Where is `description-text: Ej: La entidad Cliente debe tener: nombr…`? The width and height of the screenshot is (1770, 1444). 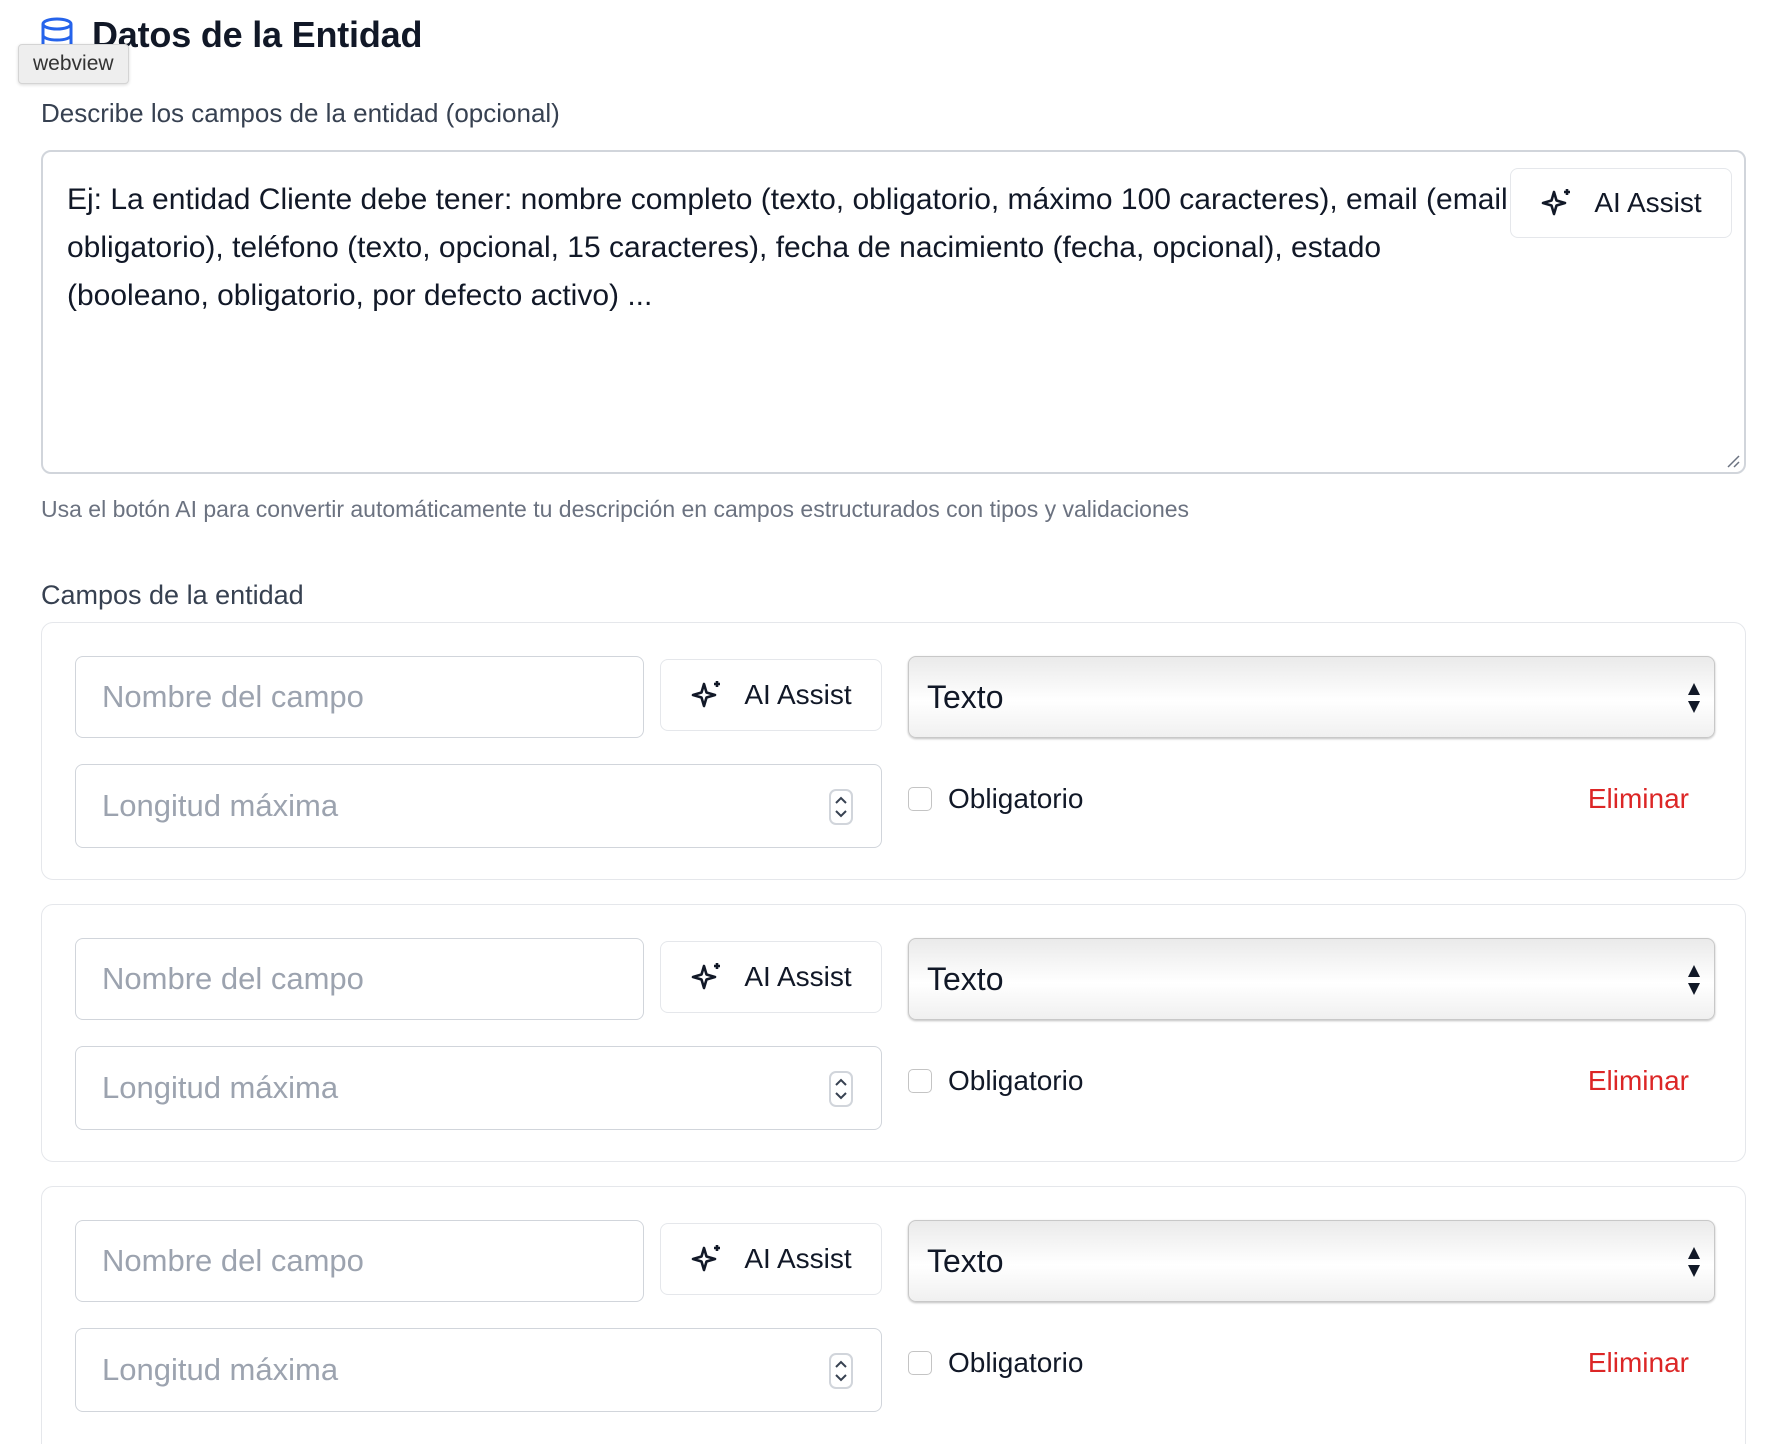 description-text: Ej: La entidad Cliente debe tener: nombr… is located at coordinates (792, 247).